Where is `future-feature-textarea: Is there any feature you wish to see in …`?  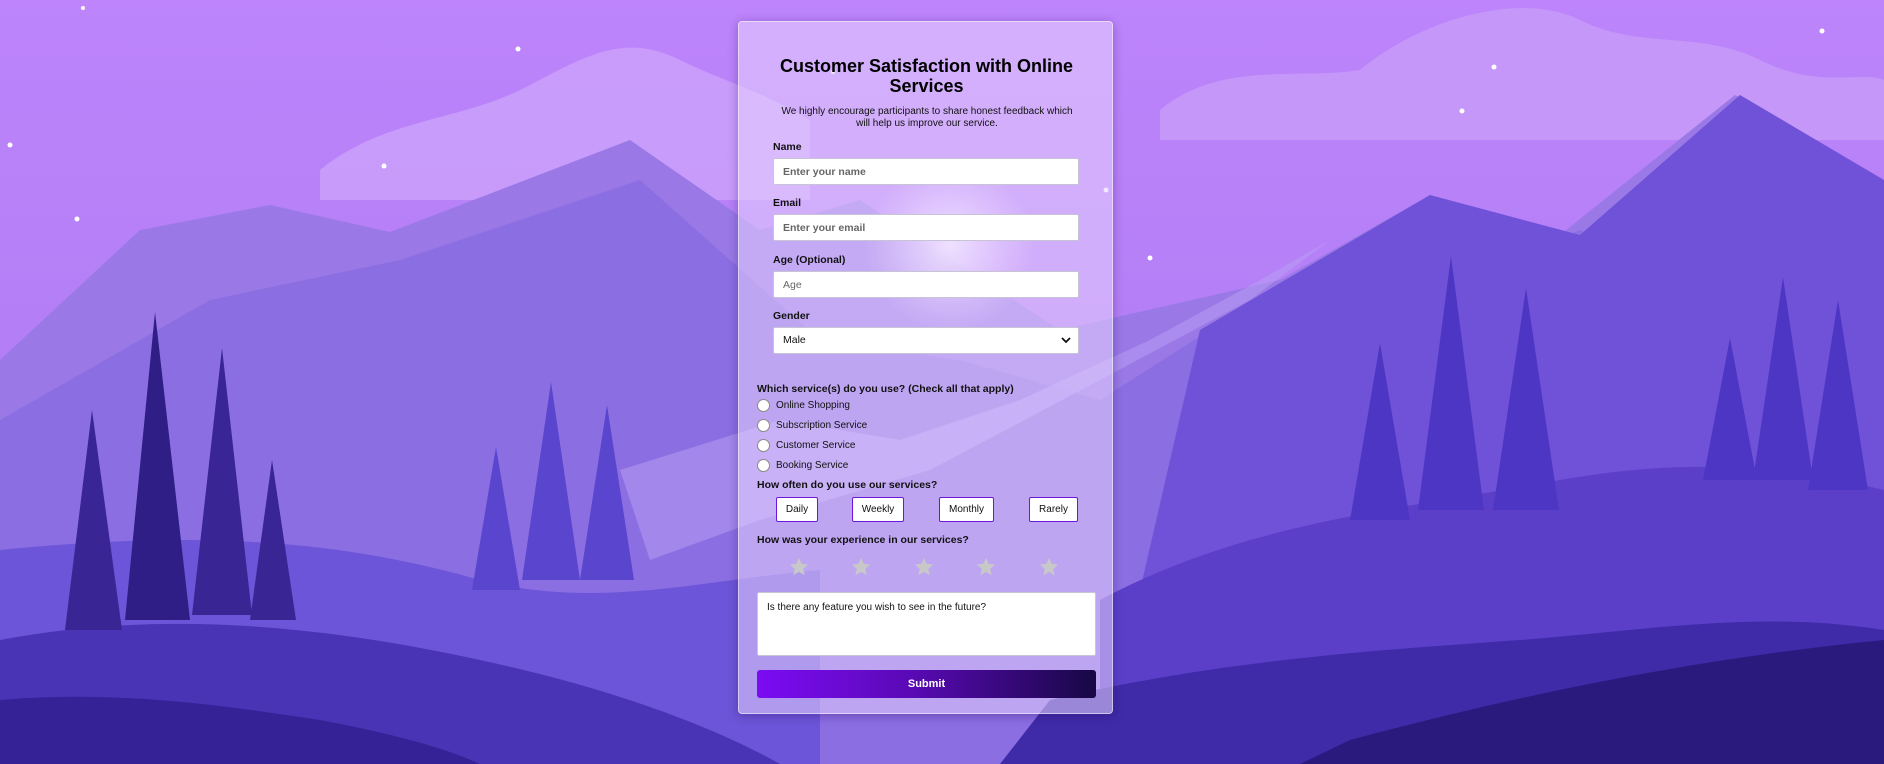 future-feature-textarea: Is there any feature you wish to see in … is located at coordinates (926, 624).